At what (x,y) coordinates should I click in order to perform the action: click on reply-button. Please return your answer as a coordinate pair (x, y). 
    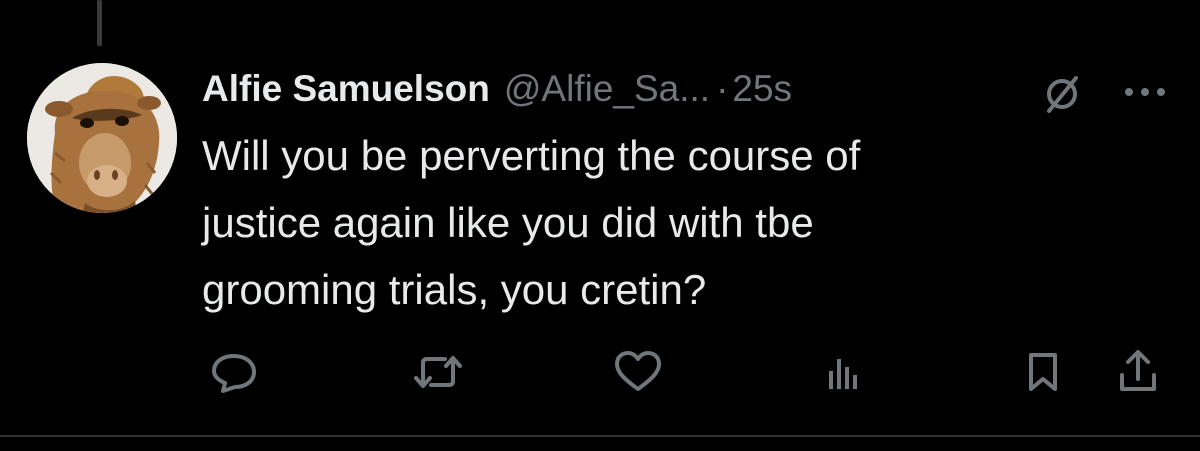
    Looking at the image, I should click on (234, 372).